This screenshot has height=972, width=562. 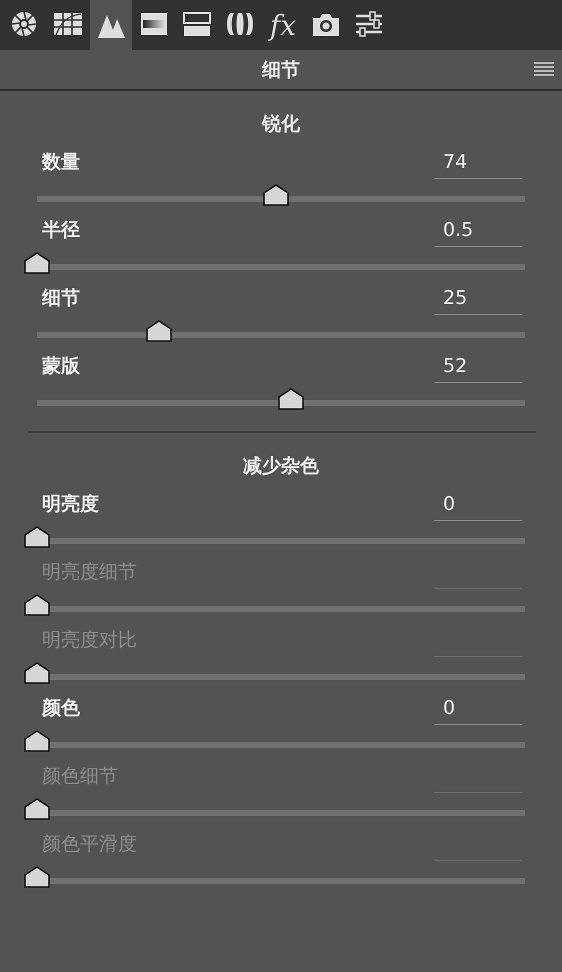 I want to click on value-field: 0.5, so click(x=478, y=231).